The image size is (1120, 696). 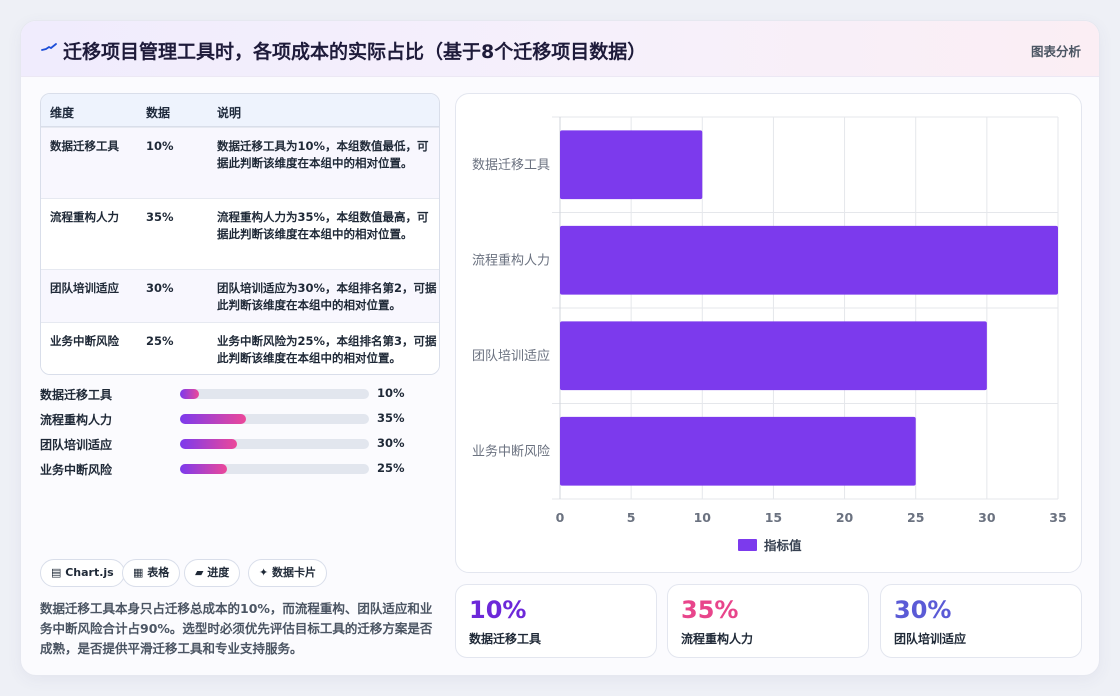 What do you see at coordinates (84, 146) in the screenshot?
I see `row-dimension: 数据迁移工具` at bounding box center [84, 146].